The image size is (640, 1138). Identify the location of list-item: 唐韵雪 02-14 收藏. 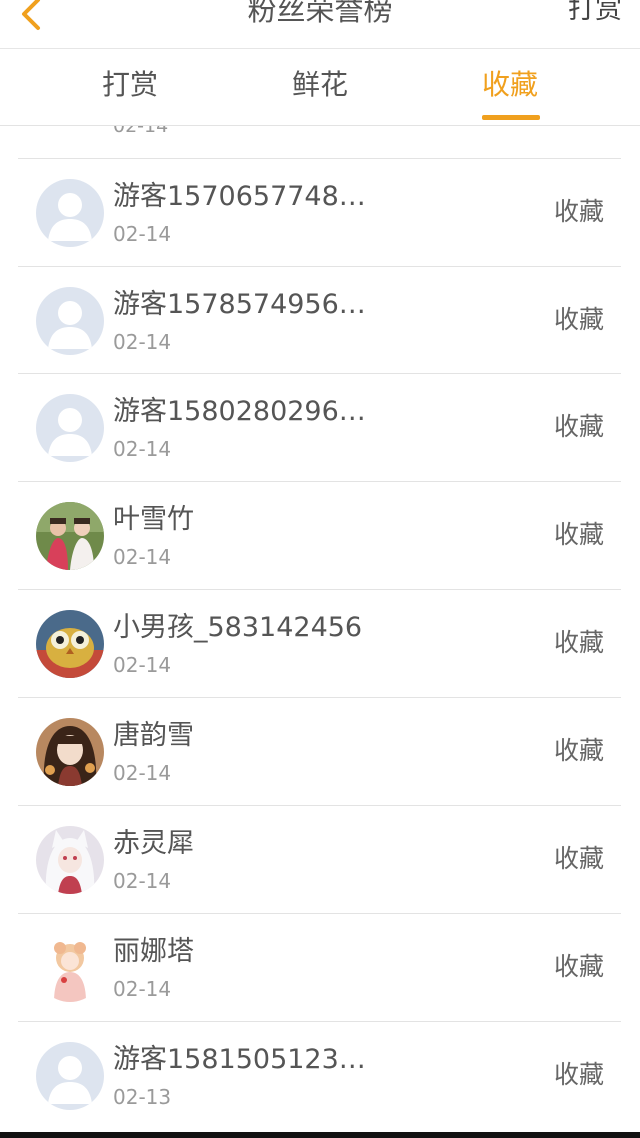
(320, 752).